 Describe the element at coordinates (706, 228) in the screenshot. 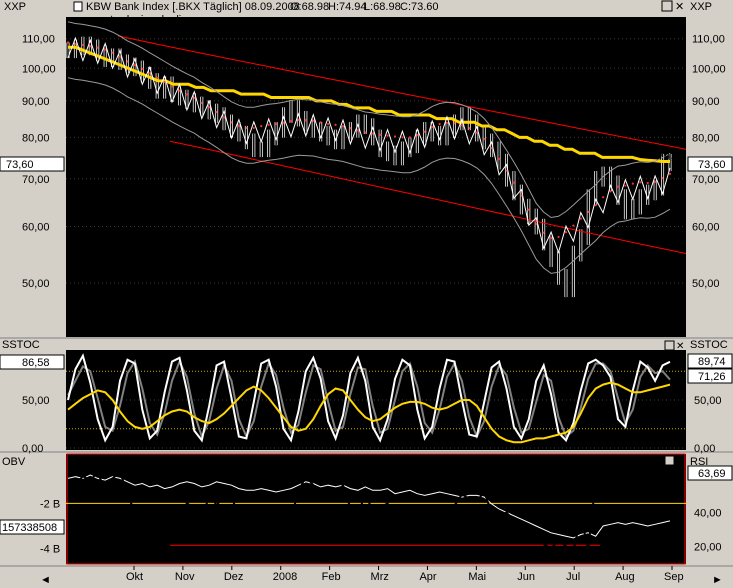

I see `price-tick-right: 60,00` at that location.